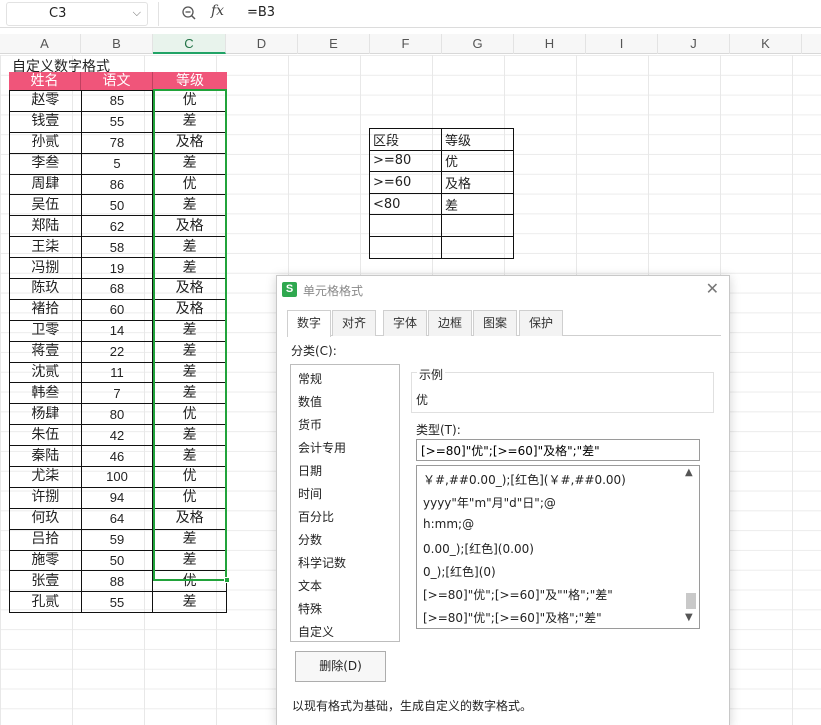  I want to click on column-header-e: E, so click(334, 44).